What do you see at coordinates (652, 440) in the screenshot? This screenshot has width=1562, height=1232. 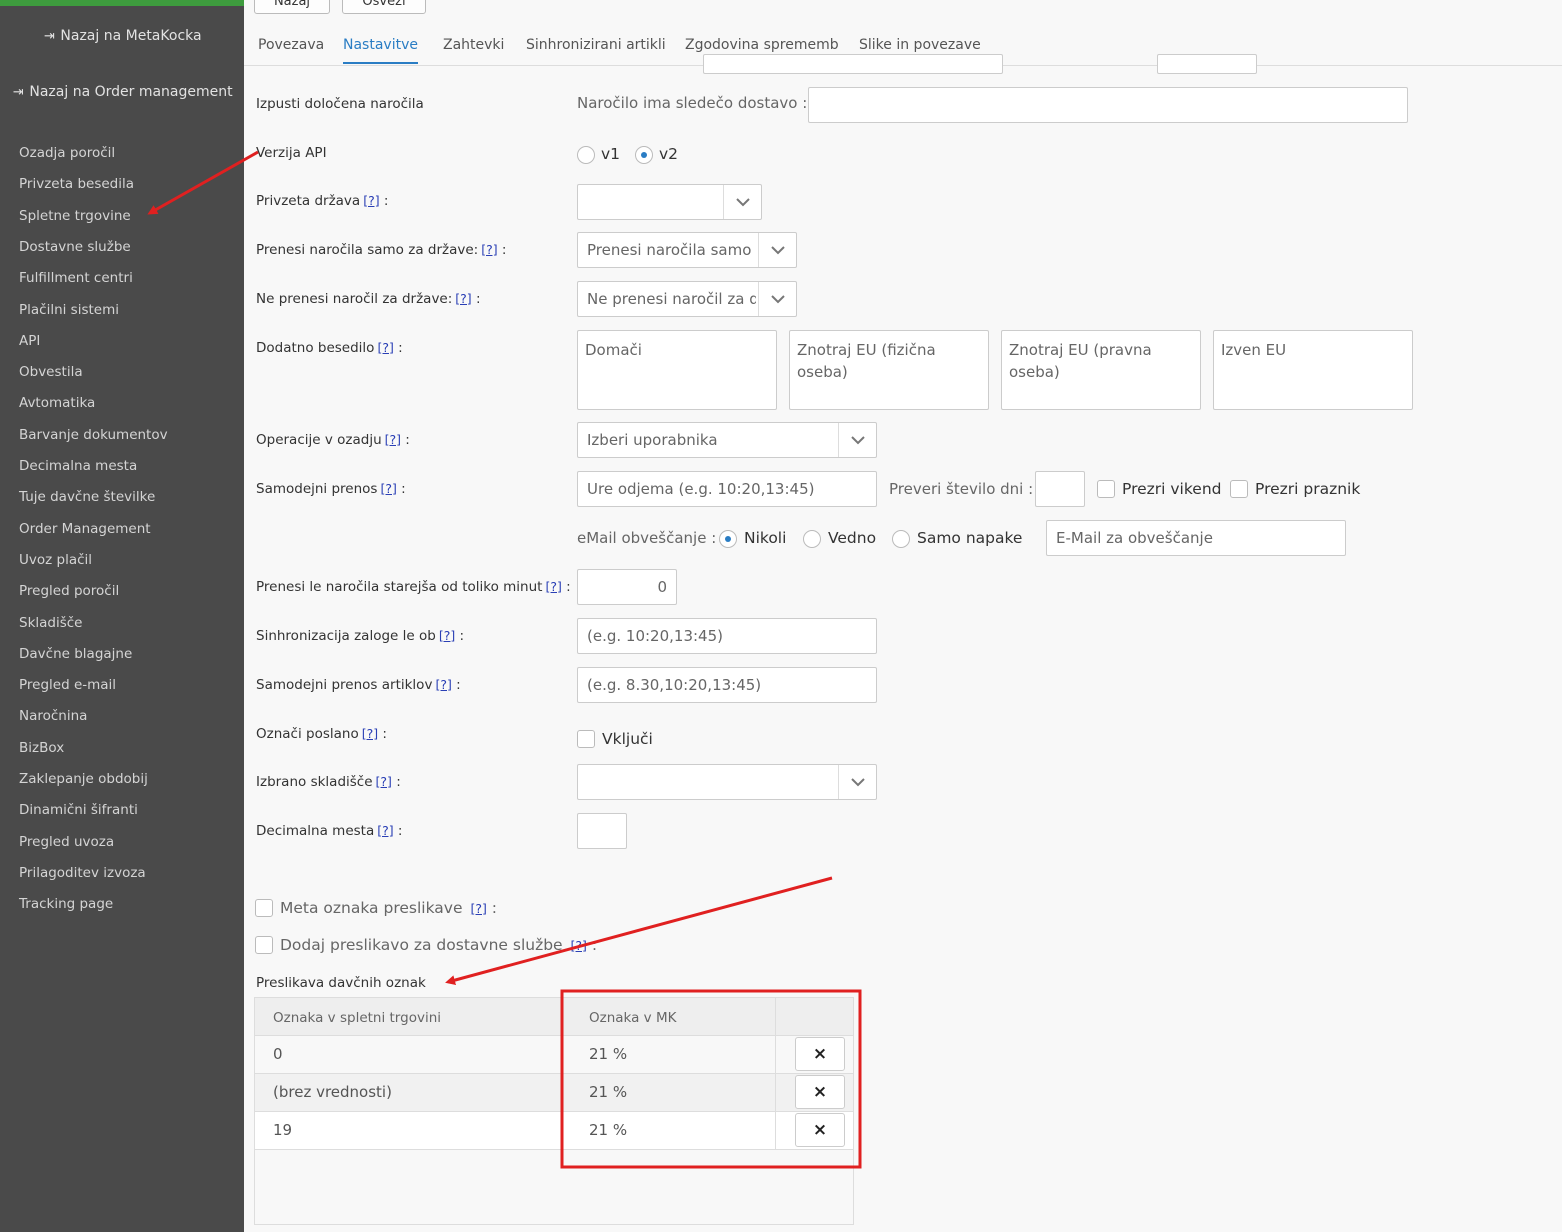 I see `background-ops-value: Izberi uporabnika` at bounding box center [652, 440].